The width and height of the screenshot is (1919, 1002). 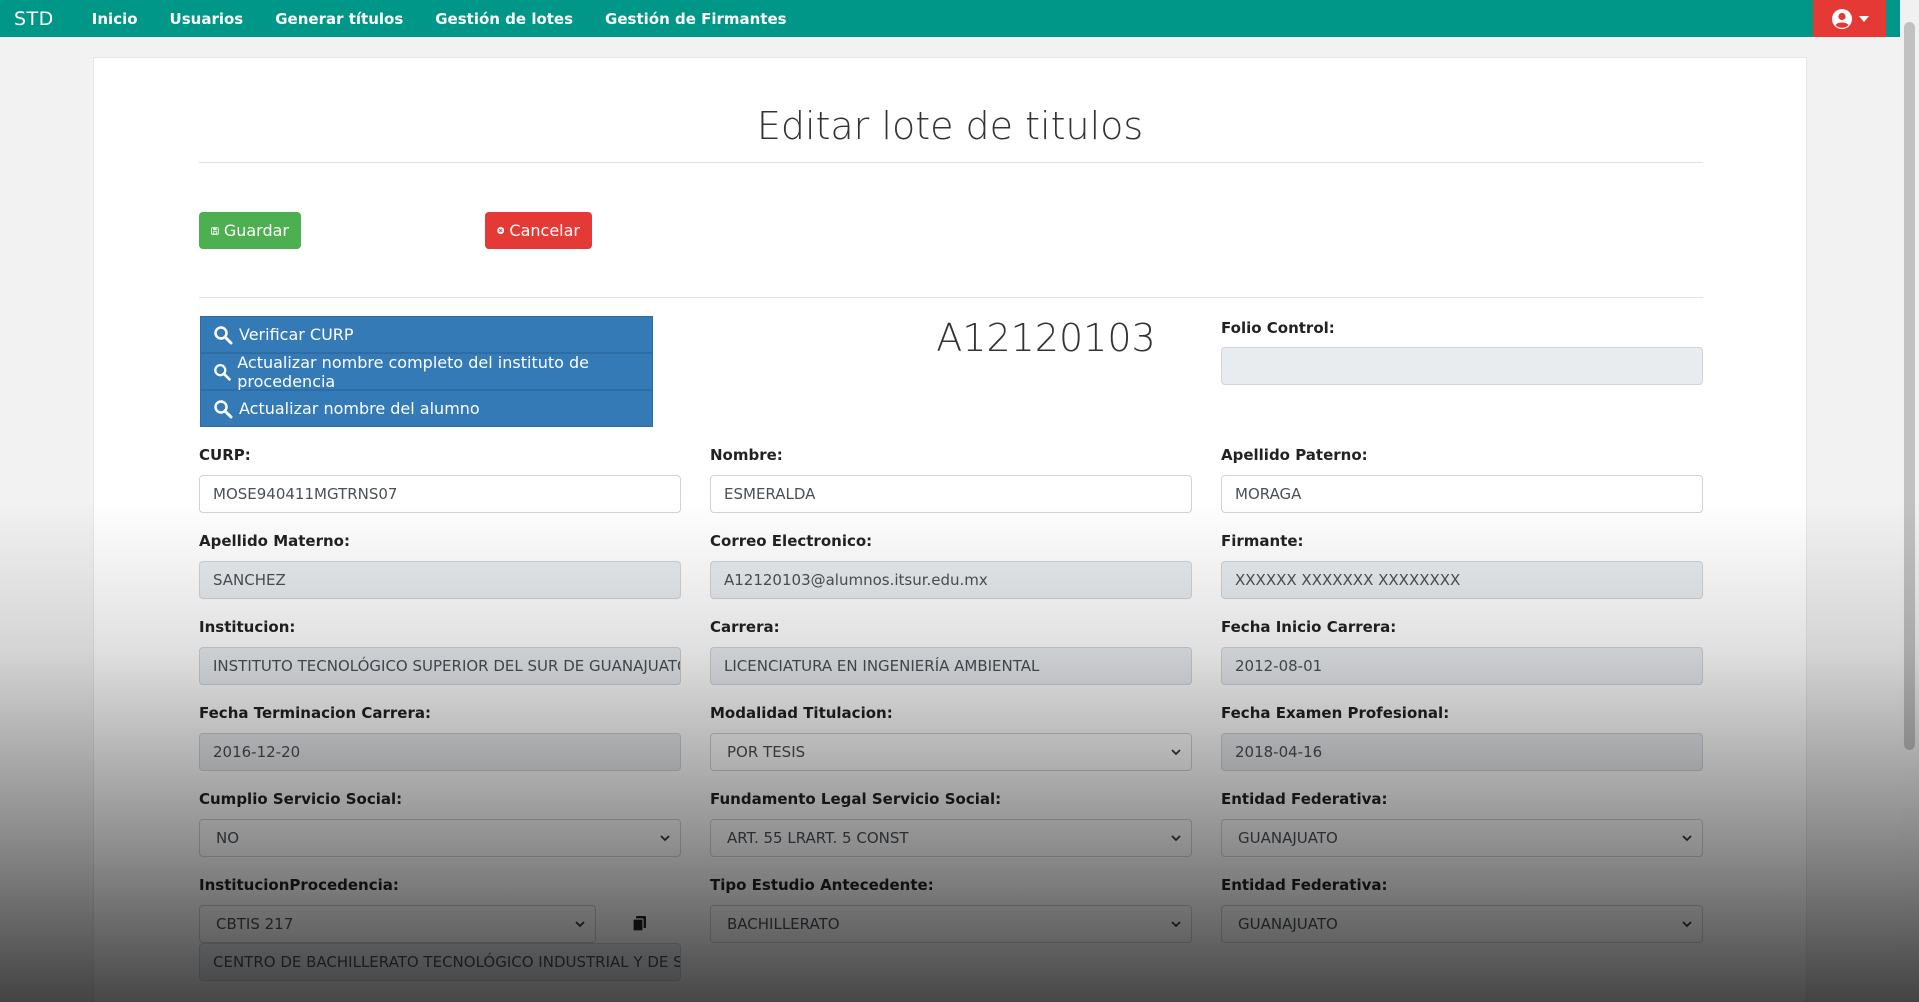 What do you see at coordinates (1462, 580) in the screenshot?
I see `firmante-field: XXXXXX XXXXXXX XXXXXXXX` at bounding box center [1462, 580].